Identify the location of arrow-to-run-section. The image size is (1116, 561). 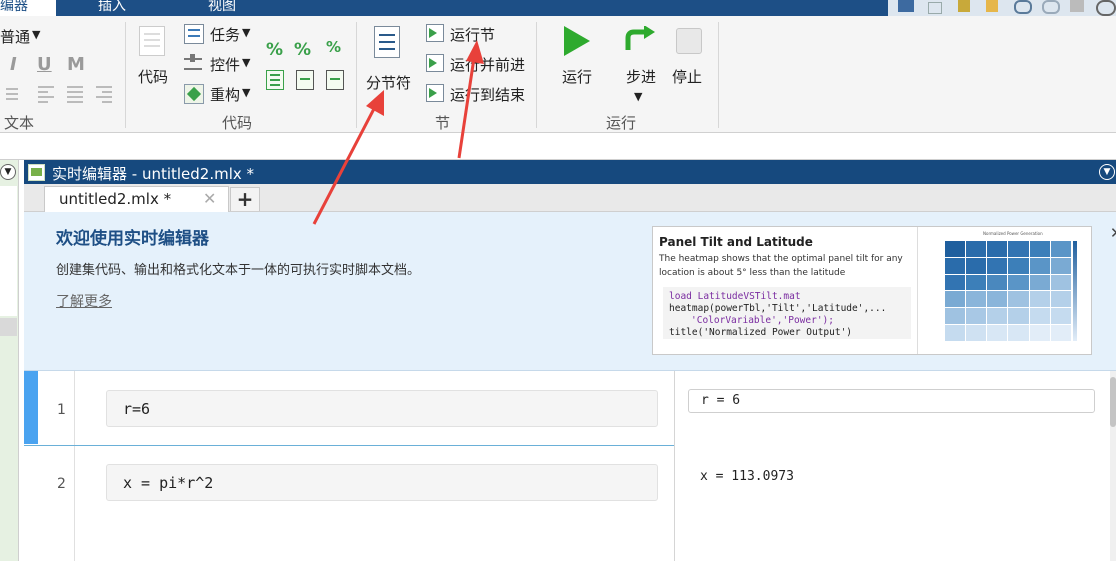
(470, 99).